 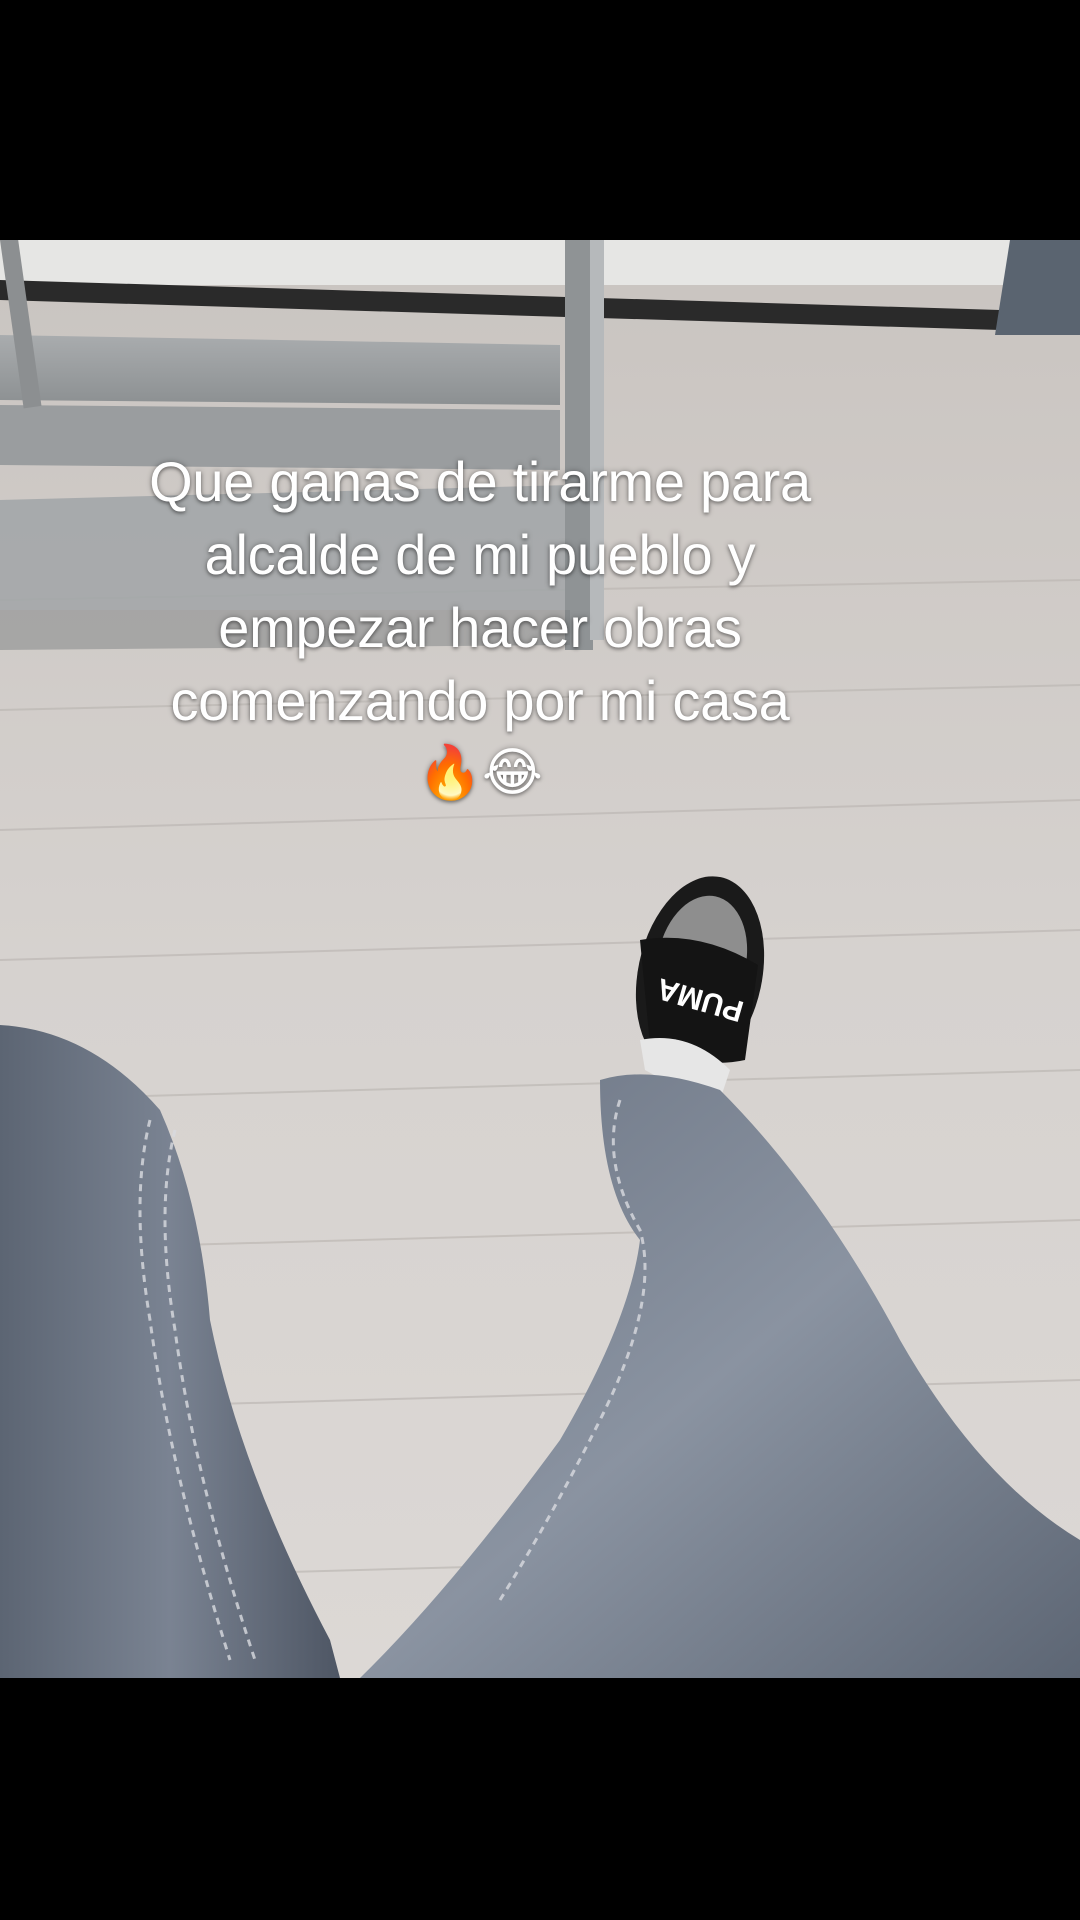 What do you see at coordinates (1037, 287) in the screenshot?
I see `door-frame` at bounding box center [1037, 287].